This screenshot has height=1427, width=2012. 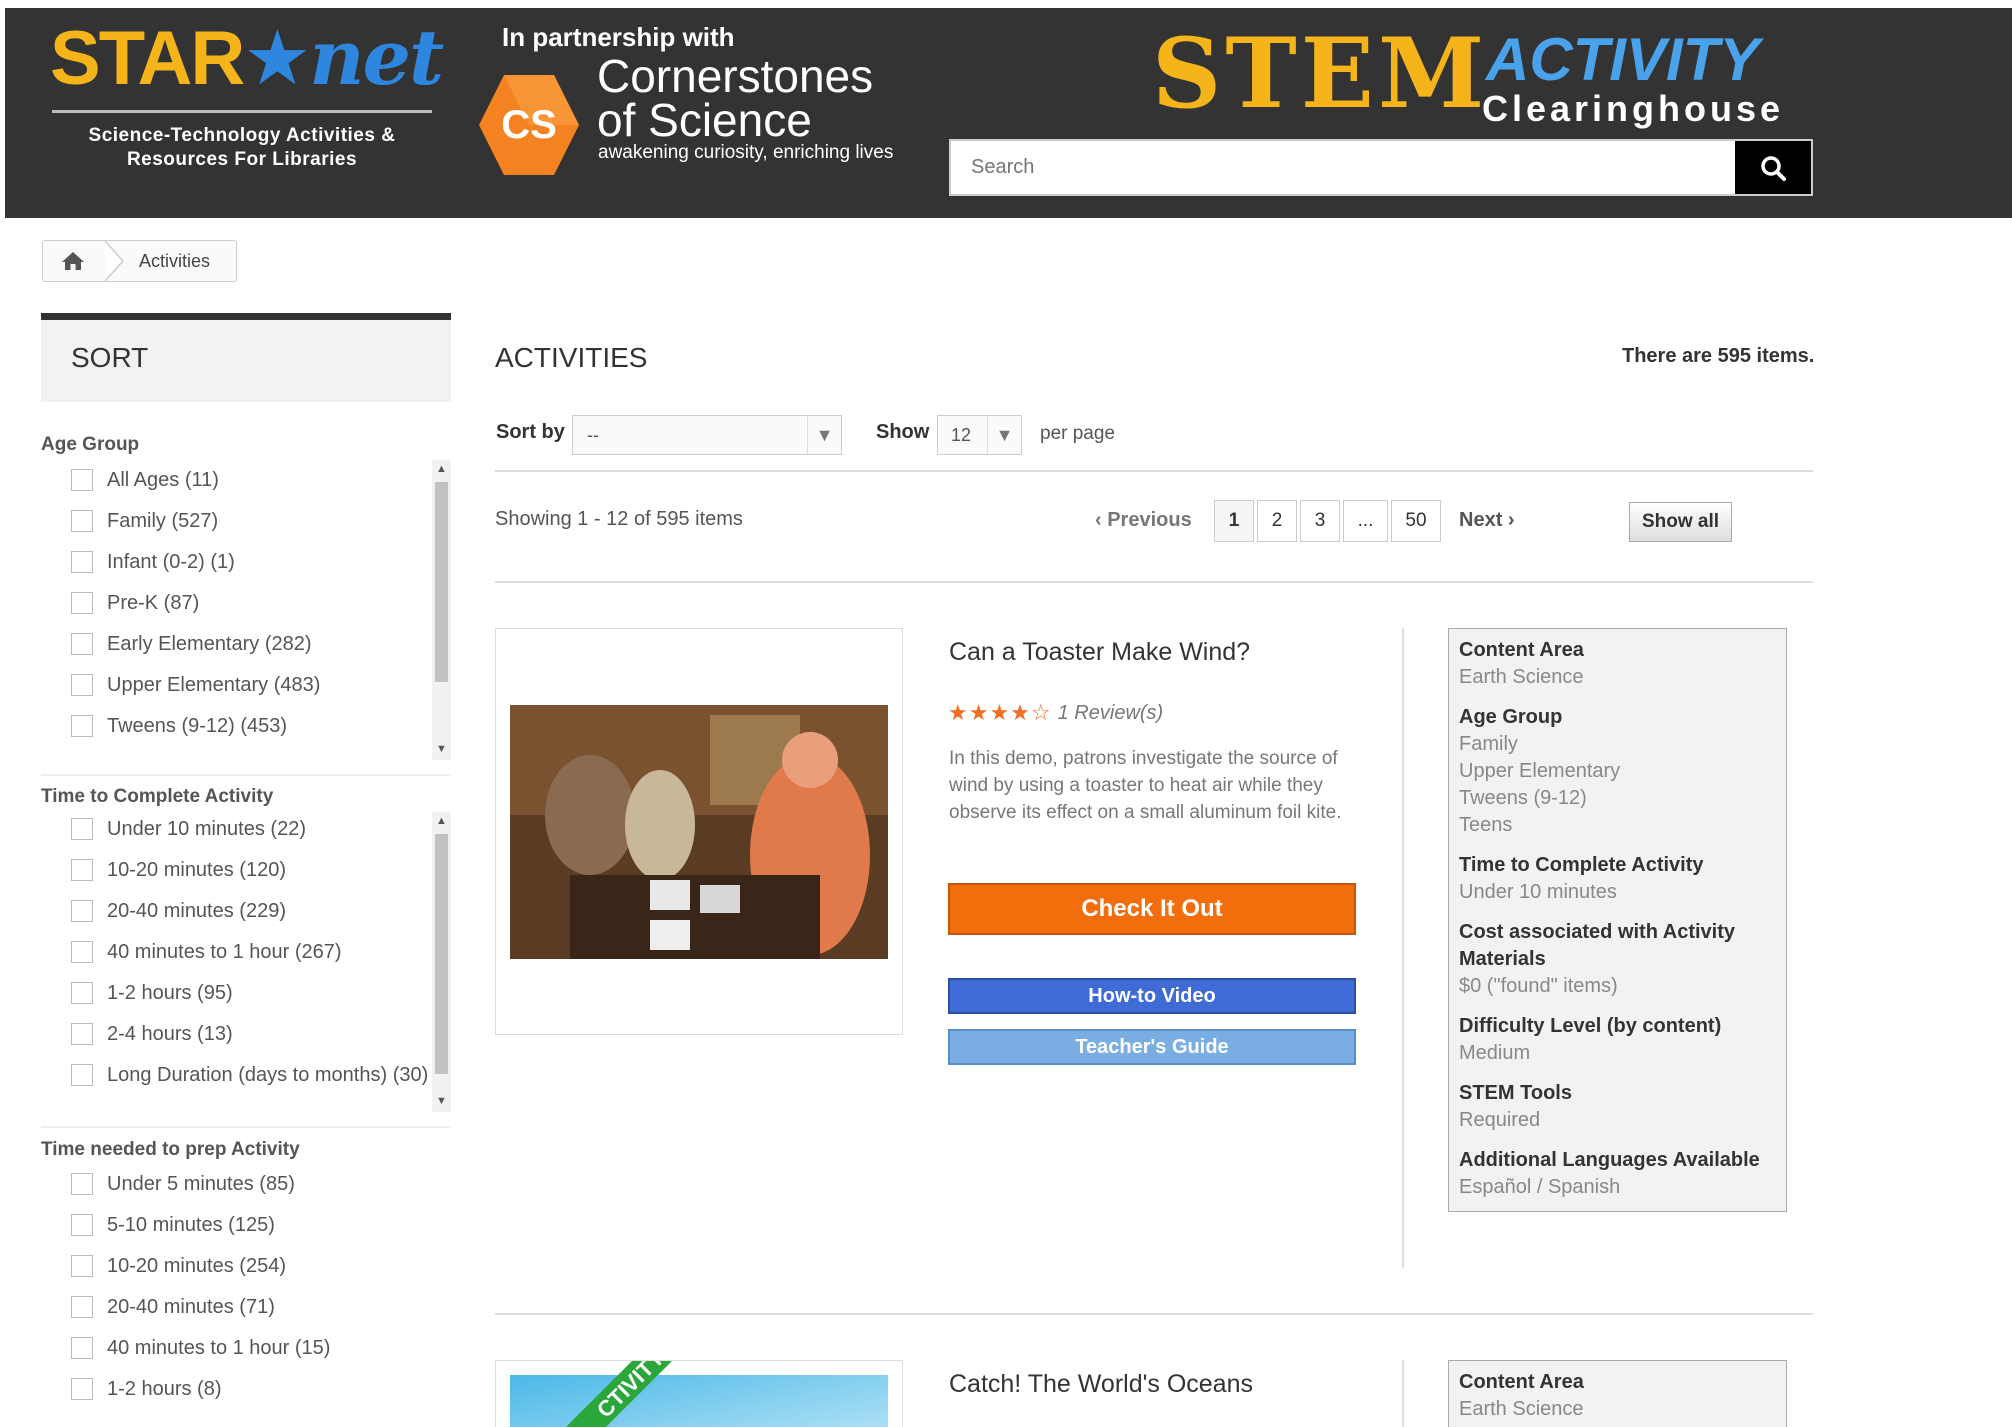 I want to click on sort-by-label: Sort by, so click(x=530, y=432).